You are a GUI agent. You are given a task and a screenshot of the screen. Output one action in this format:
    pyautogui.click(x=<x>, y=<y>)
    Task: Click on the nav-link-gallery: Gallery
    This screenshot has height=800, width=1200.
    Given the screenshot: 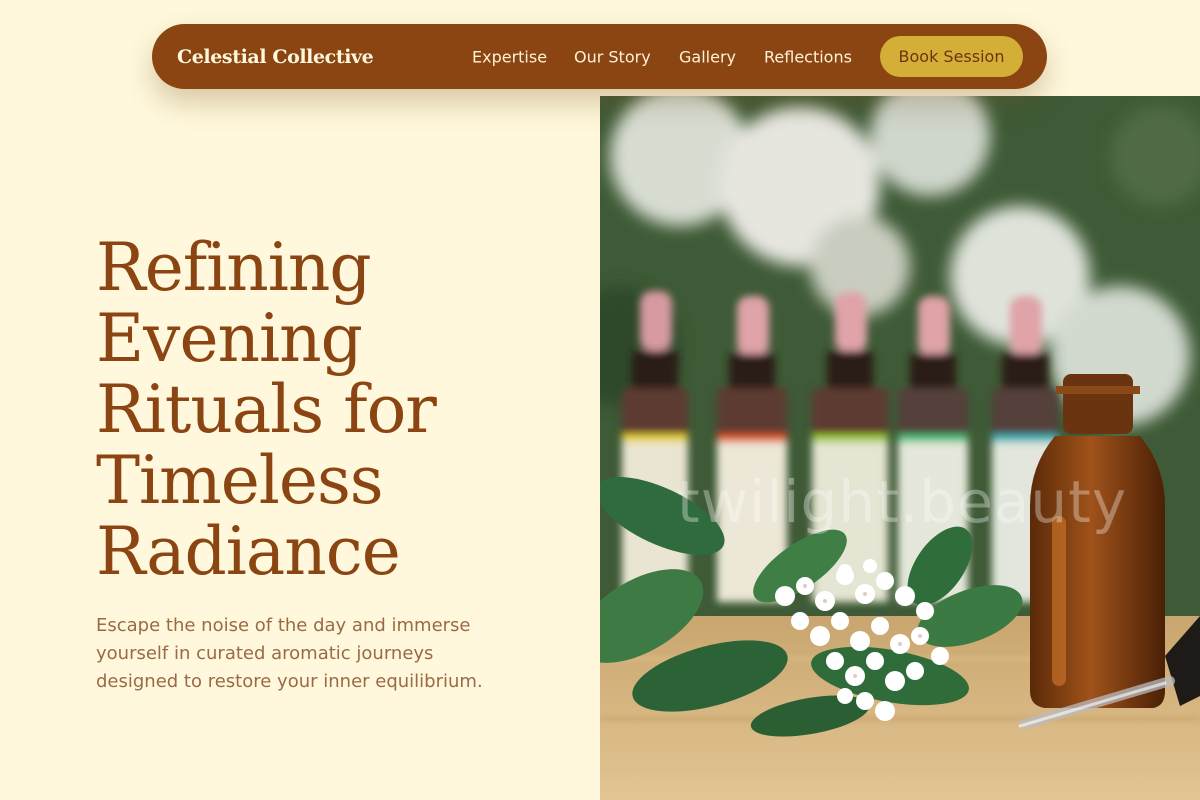 What is the action you would take?
    pyautogui.click(x=707, y=56)
    